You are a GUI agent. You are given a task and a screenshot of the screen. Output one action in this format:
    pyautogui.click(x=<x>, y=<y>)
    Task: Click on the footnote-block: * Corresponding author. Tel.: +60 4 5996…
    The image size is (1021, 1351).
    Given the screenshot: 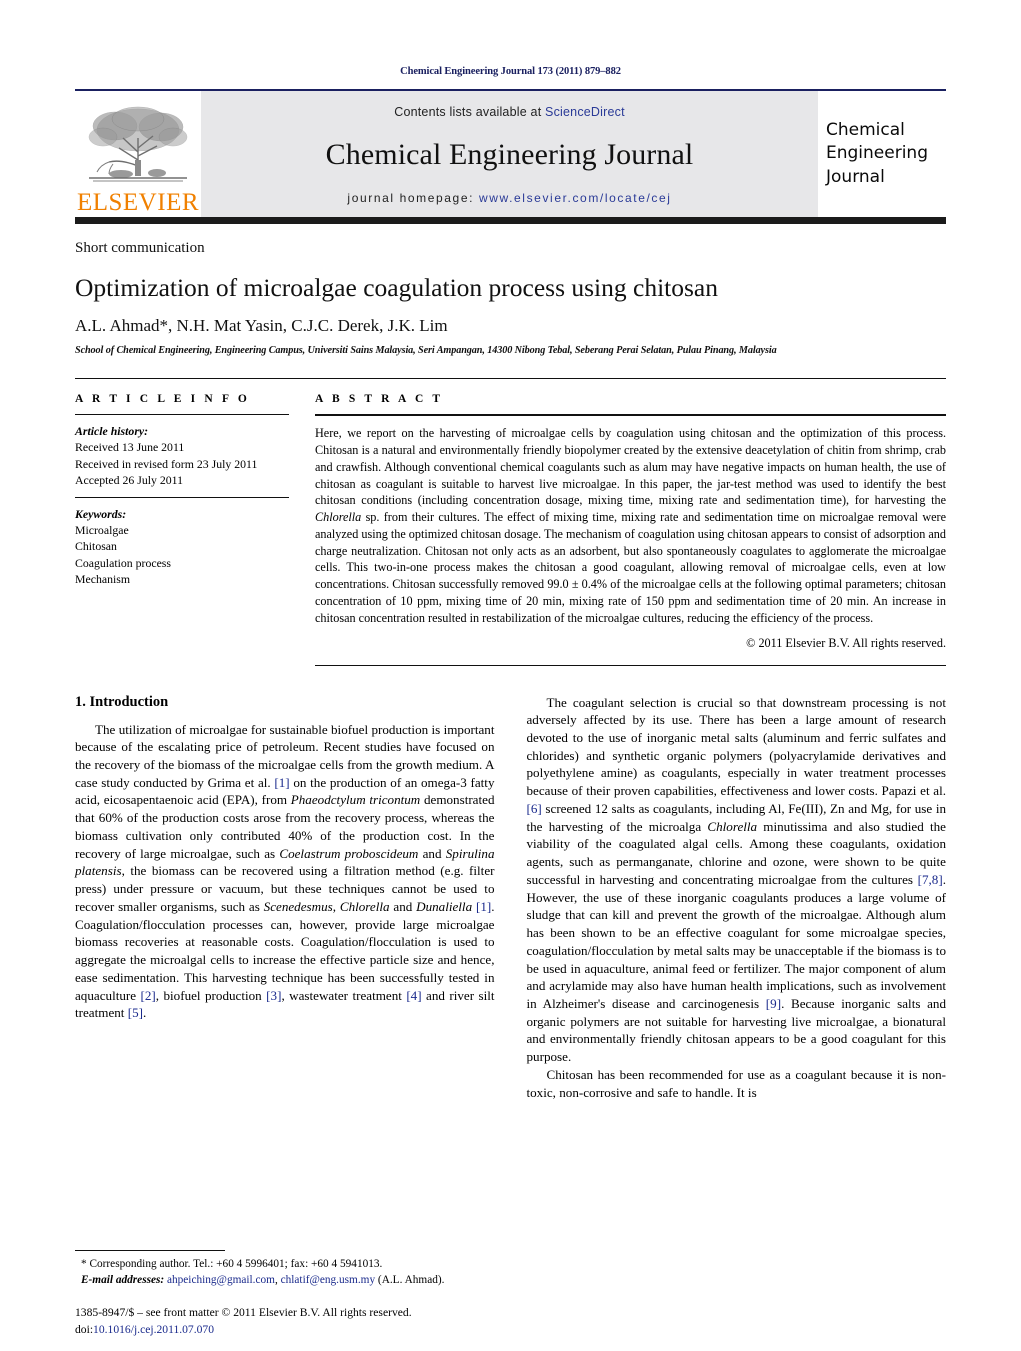 What is the action you would take?
    pyautogui.click(x=290, y=1269)
    